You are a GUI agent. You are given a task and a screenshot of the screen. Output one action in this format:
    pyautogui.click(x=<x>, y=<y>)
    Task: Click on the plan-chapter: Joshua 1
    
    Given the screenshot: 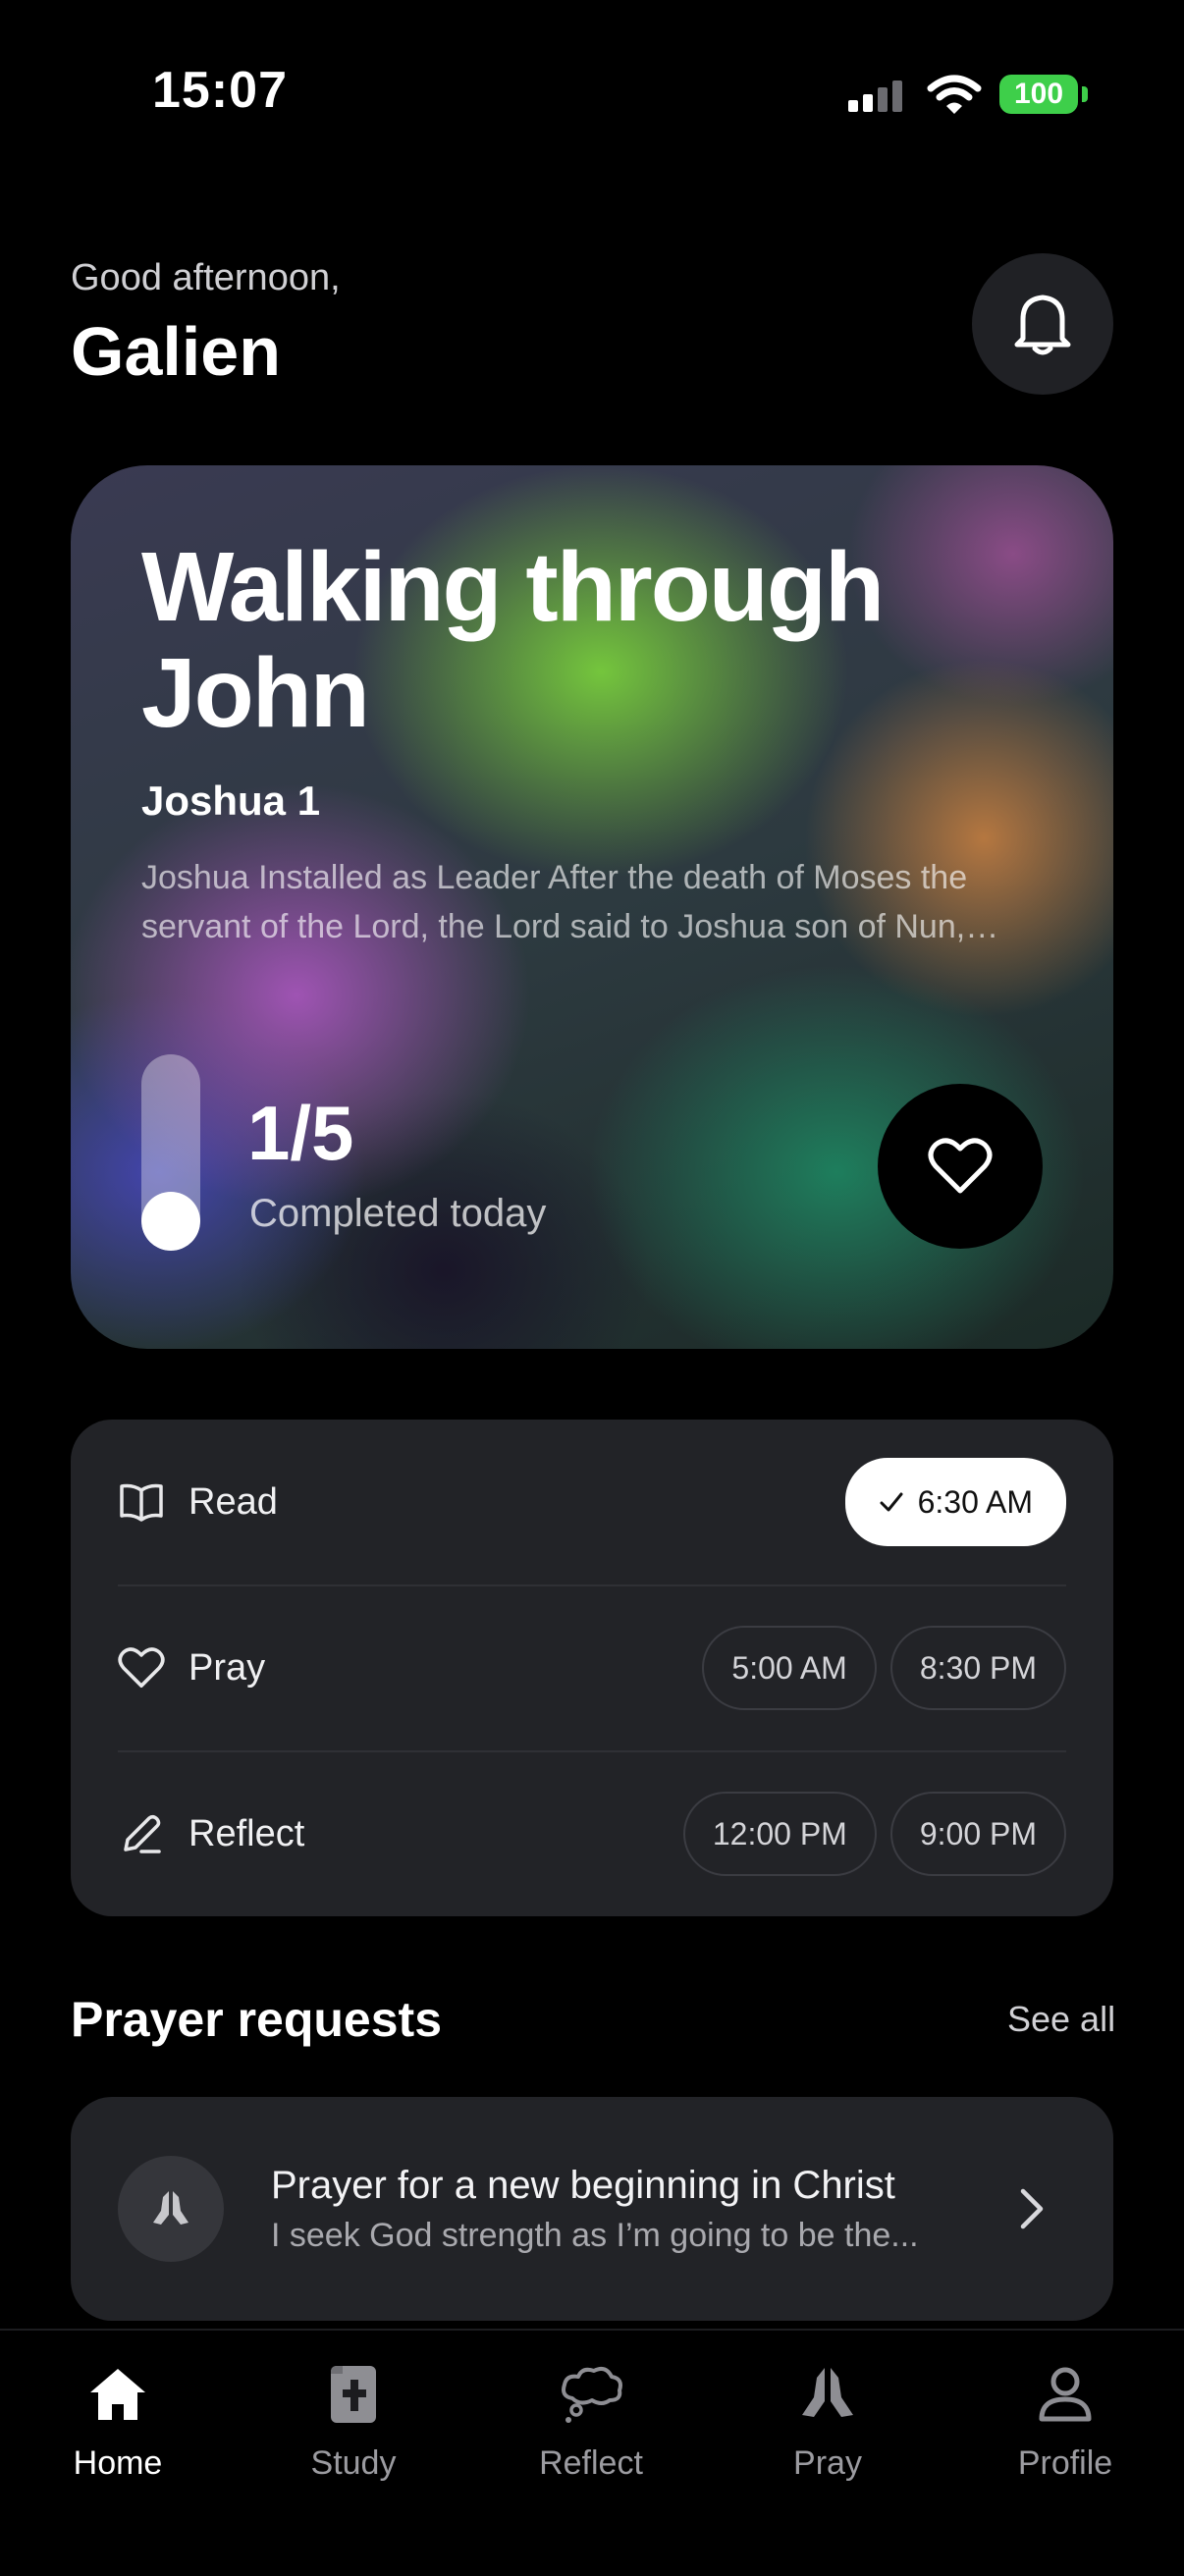 What is the action you would take?
    pyautogui.click(x=231, y=801)
    